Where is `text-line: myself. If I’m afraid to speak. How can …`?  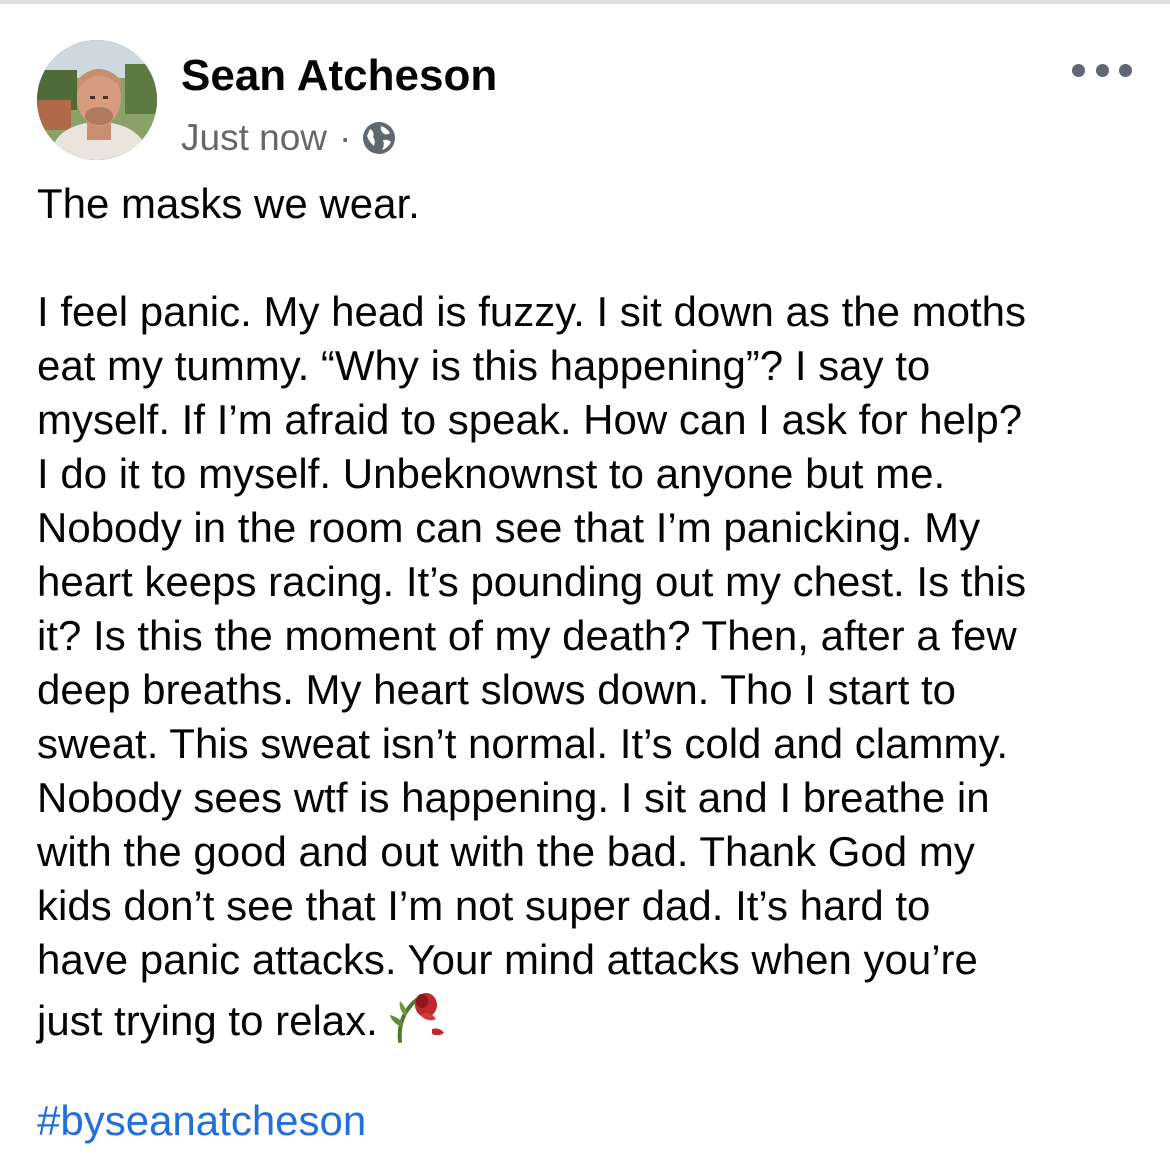 text-line: myself. If I’m afraid to speak. How can … is located at coordinates (530, 419).